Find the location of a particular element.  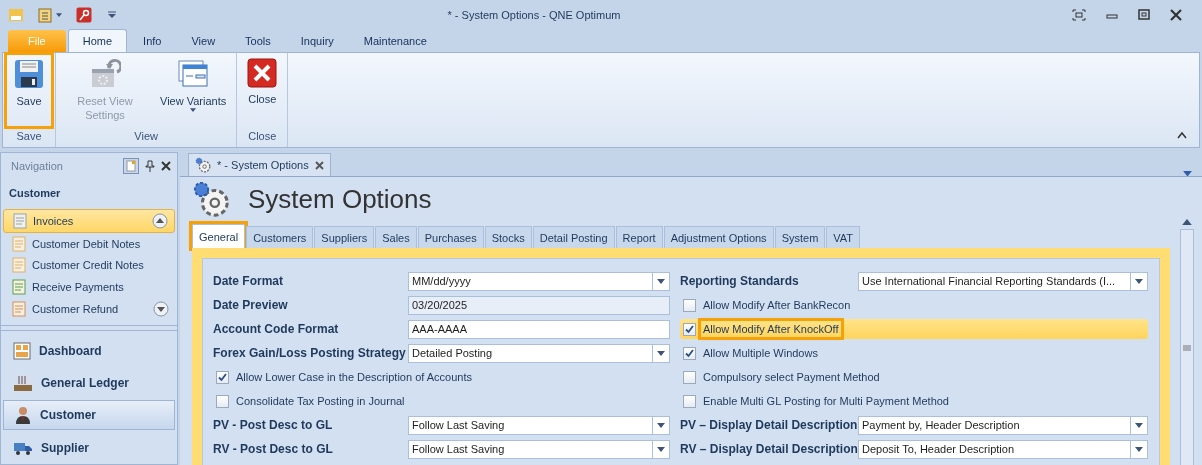

group-label: View is located at coordinates (146, 136).